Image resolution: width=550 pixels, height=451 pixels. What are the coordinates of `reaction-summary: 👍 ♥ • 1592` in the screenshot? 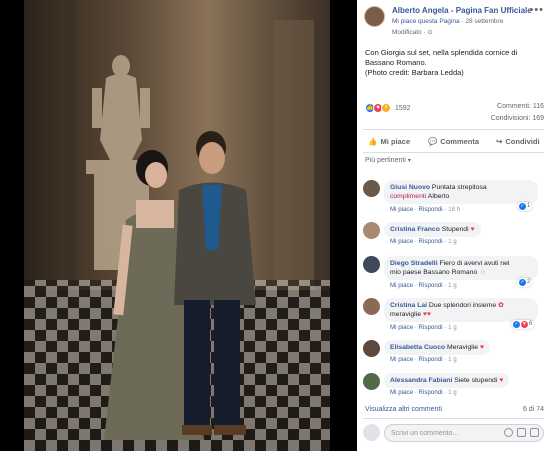 It's located at (388, 108).